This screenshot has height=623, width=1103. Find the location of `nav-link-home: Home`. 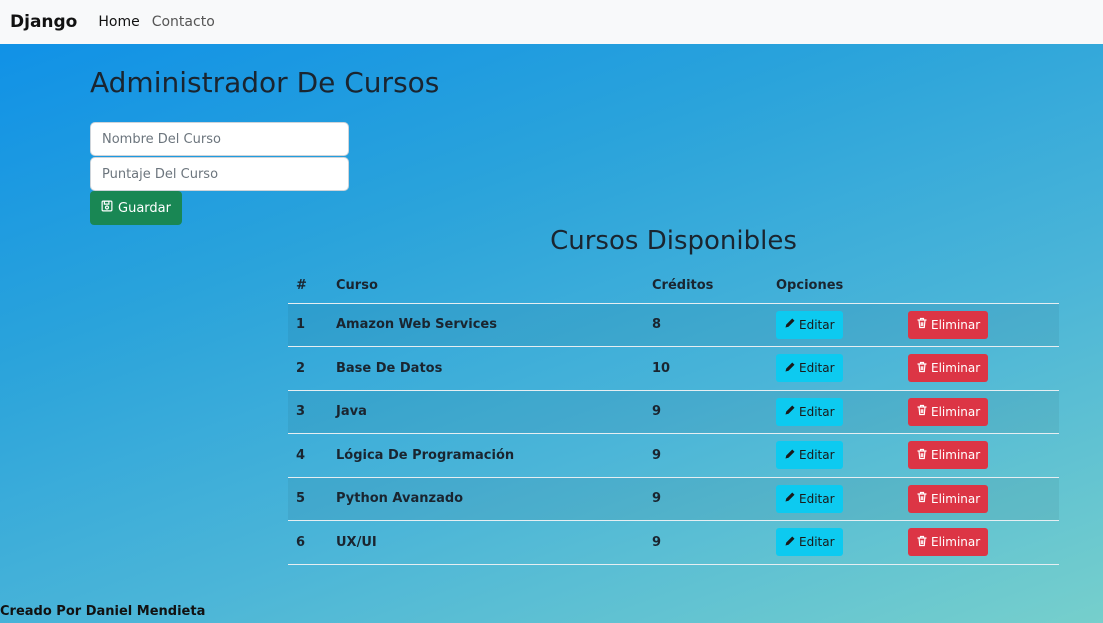

nav-link-home: Home is located at coordinates (118, 22).